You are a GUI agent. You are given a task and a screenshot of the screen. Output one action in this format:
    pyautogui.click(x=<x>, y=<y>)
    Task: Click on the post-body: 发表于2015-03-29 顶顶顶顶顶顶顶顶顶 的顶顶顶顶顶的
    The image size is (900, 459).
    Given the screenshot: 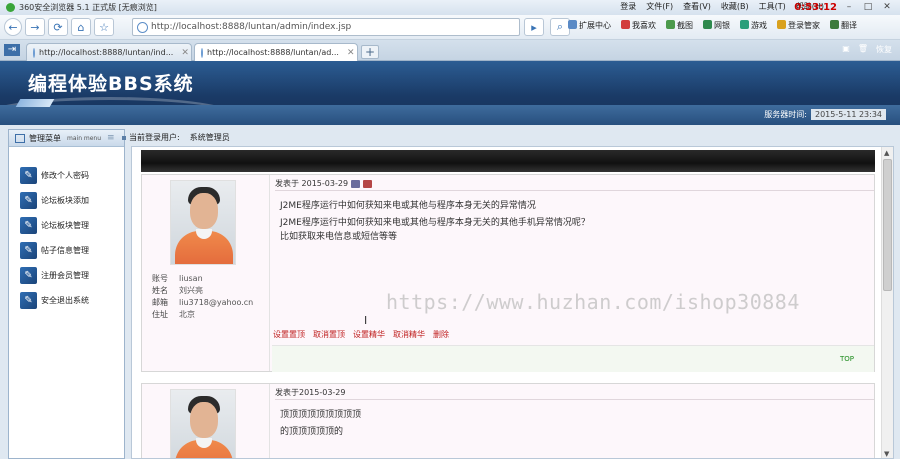 What is the action you would take?
    pyautogui.click(x=573, y=421)
    